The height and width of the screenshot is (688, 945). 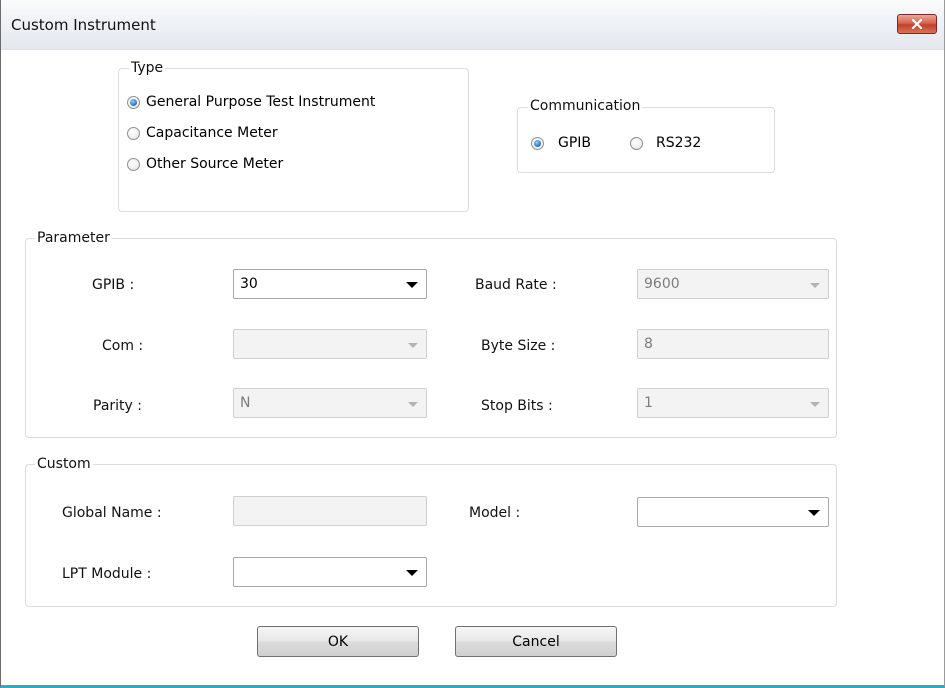 What do you see at coordinates (518, 346) in the screenshot?
I see `byte-size-label: Byte Size :` at bounding box center [518, 346].